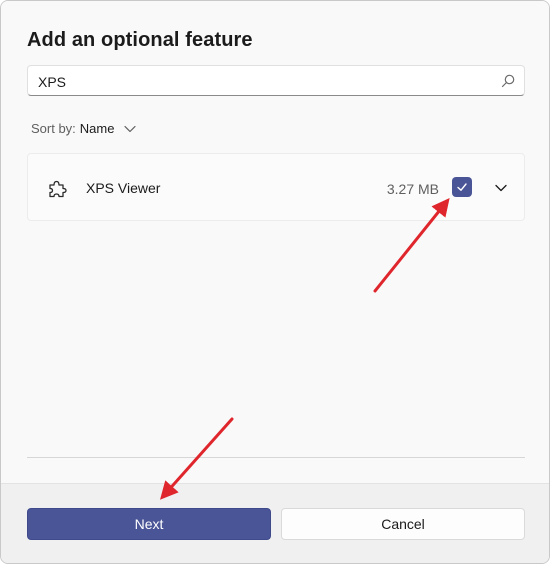 This screenshot has height=564, width=550. I want to click on puzzle-piece-icon, so click(58, 189).